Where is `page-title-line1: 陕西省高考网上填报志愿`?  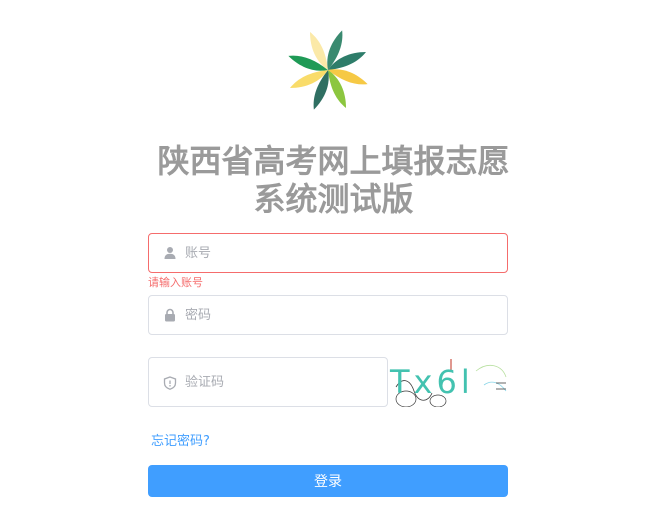 page-title-line1: 陕西省高考网上填报志愿 is located at coordinates (333, 161).